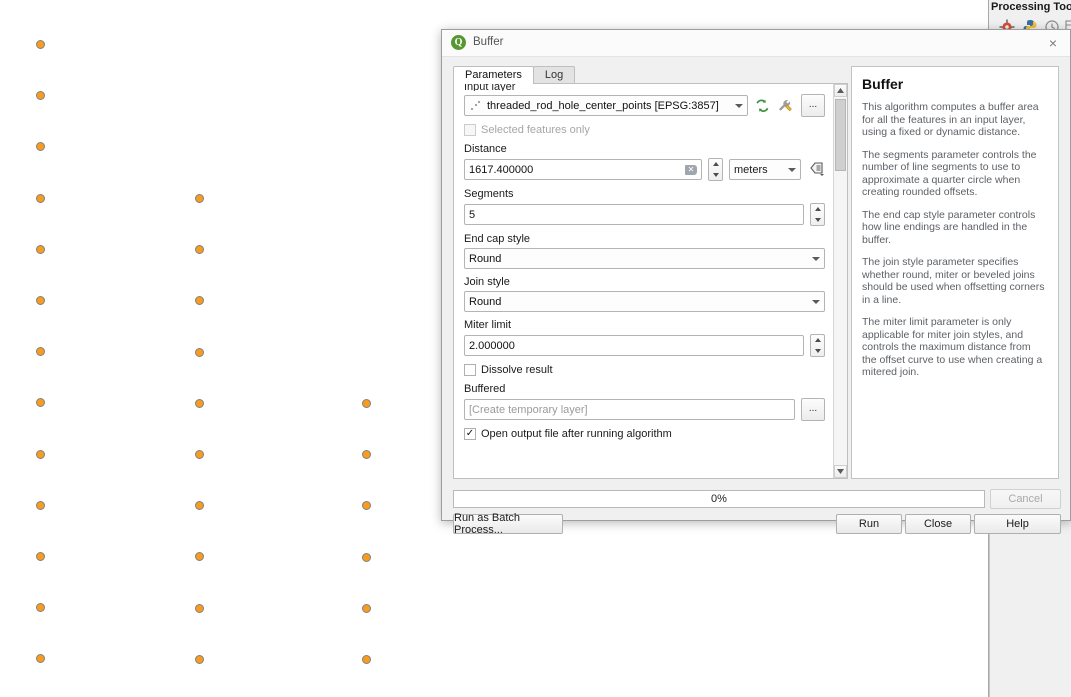 The height and width of the screenshot is (697, 1071). What do you see at coordinates (535, 130) in the screenshot?
I see `selected-features-only-label: Selected features only` at bounding box center [535, 130].